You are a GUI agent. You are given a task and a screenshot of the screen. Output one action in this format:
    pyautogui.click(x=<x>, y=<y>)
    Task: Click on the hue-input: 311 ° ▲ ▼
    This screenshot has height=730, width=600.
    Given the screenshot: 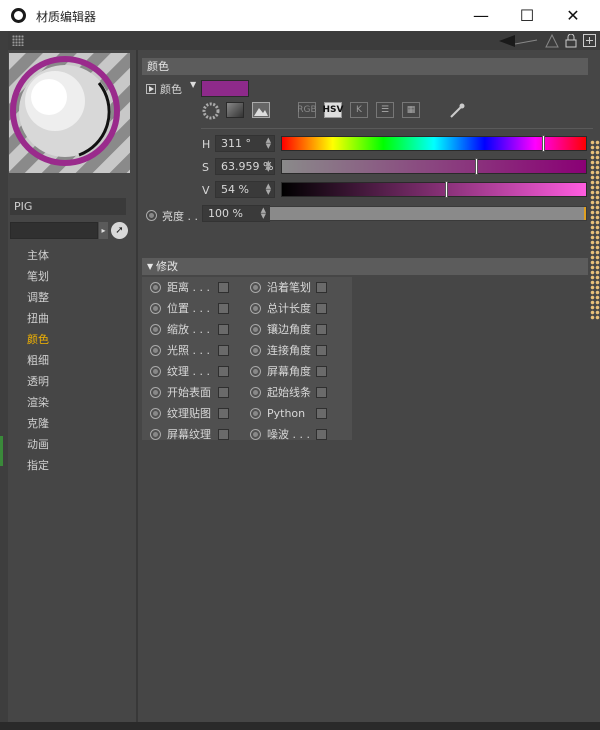 What is the action you would take?
    pyautogui.click(x=245, y=143)
    